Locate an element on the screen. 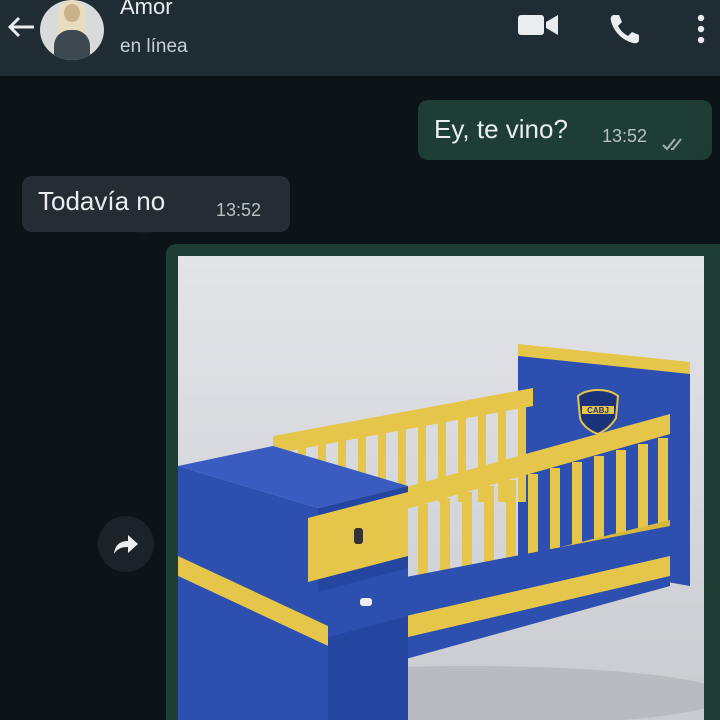 The height and width of the screenshot is (720, 720). phone-icon is located at coordinates (625, 29).